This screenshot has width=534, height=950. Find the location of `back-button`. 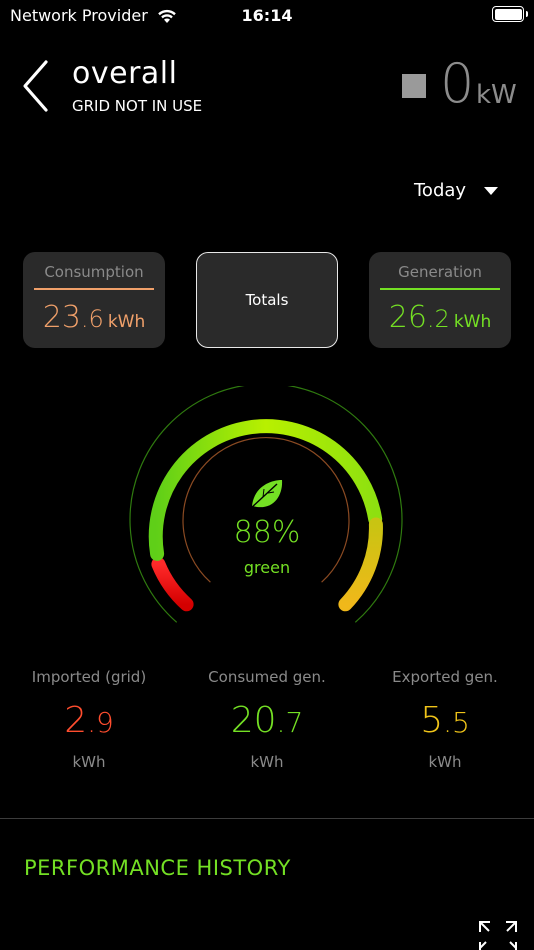

back-button is located at coordinates (38, 86).